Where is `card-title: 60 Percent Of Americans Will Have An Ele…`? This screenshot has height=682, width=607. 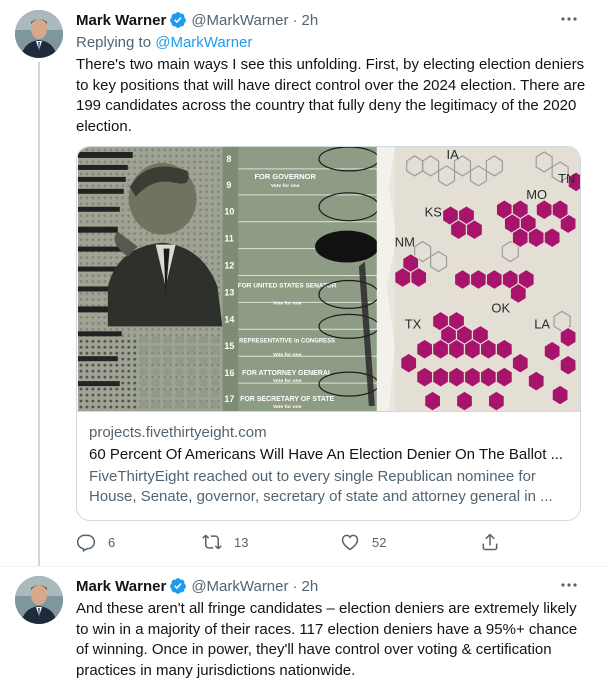
card-title: 60 Percent Of Americans Will Have An Ele… is located at coordinates (326, 454).